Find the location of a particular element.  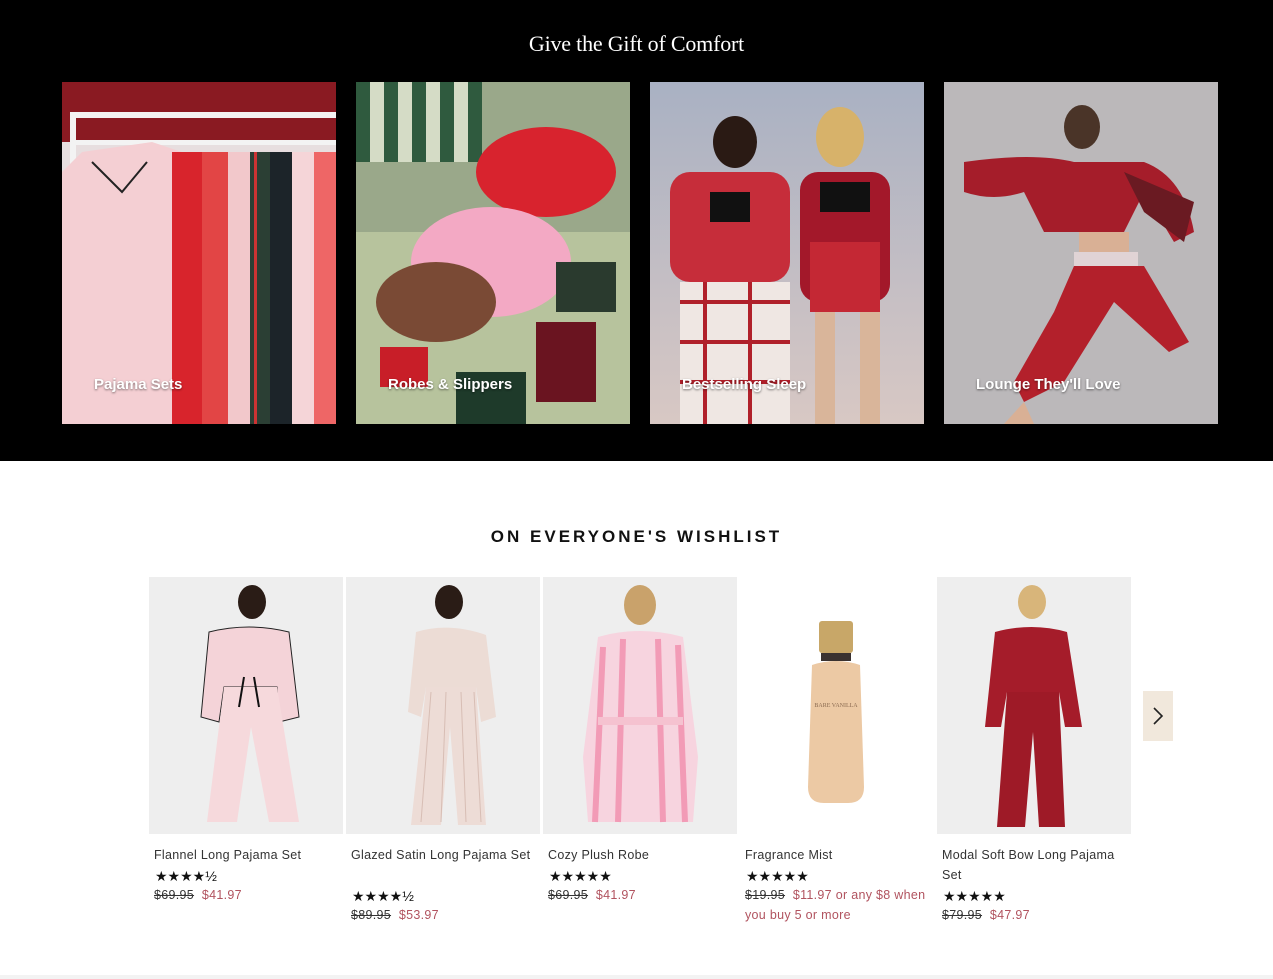

category-tile-robes-slippers: Robes & Slippers is located at coordinates (493, 253).